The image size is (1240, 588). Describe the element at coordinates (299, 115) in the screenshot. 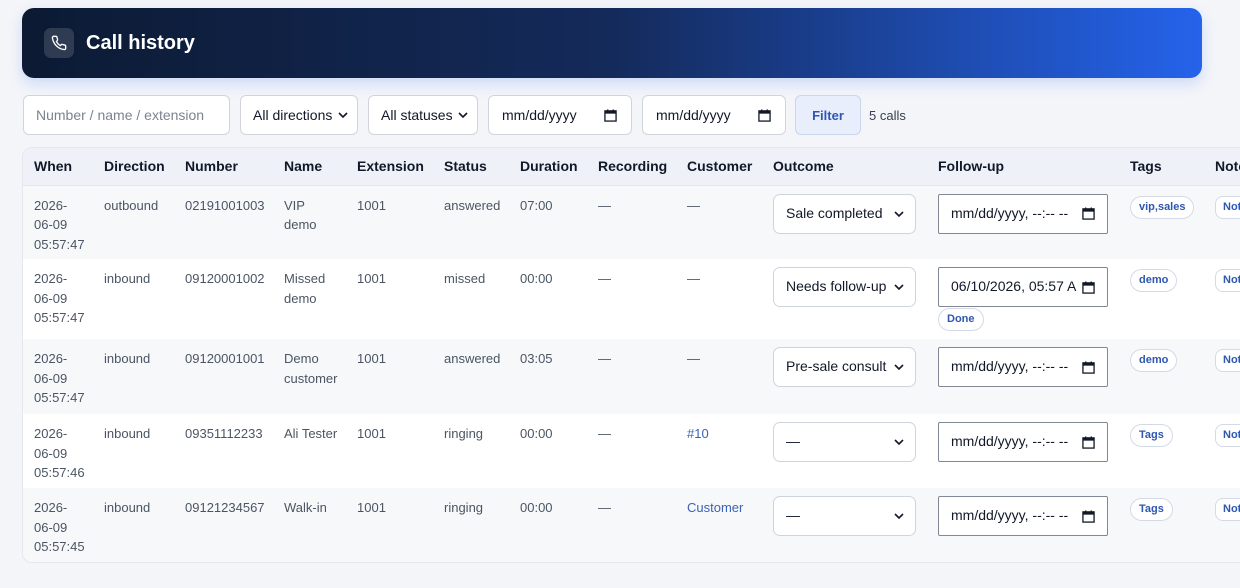

I see `direction-select: All directions` at that location.